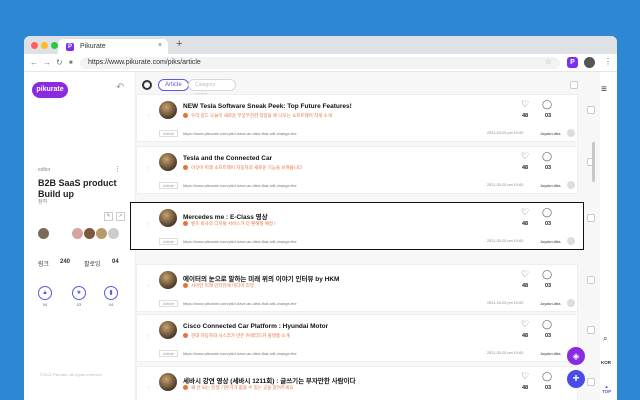 The width and height of the screenshot is (640, 400). What do you see at coordinates (574, 85) in the screenshot?
I see `toolbar-checkbox` at bounding box center [574, 85].